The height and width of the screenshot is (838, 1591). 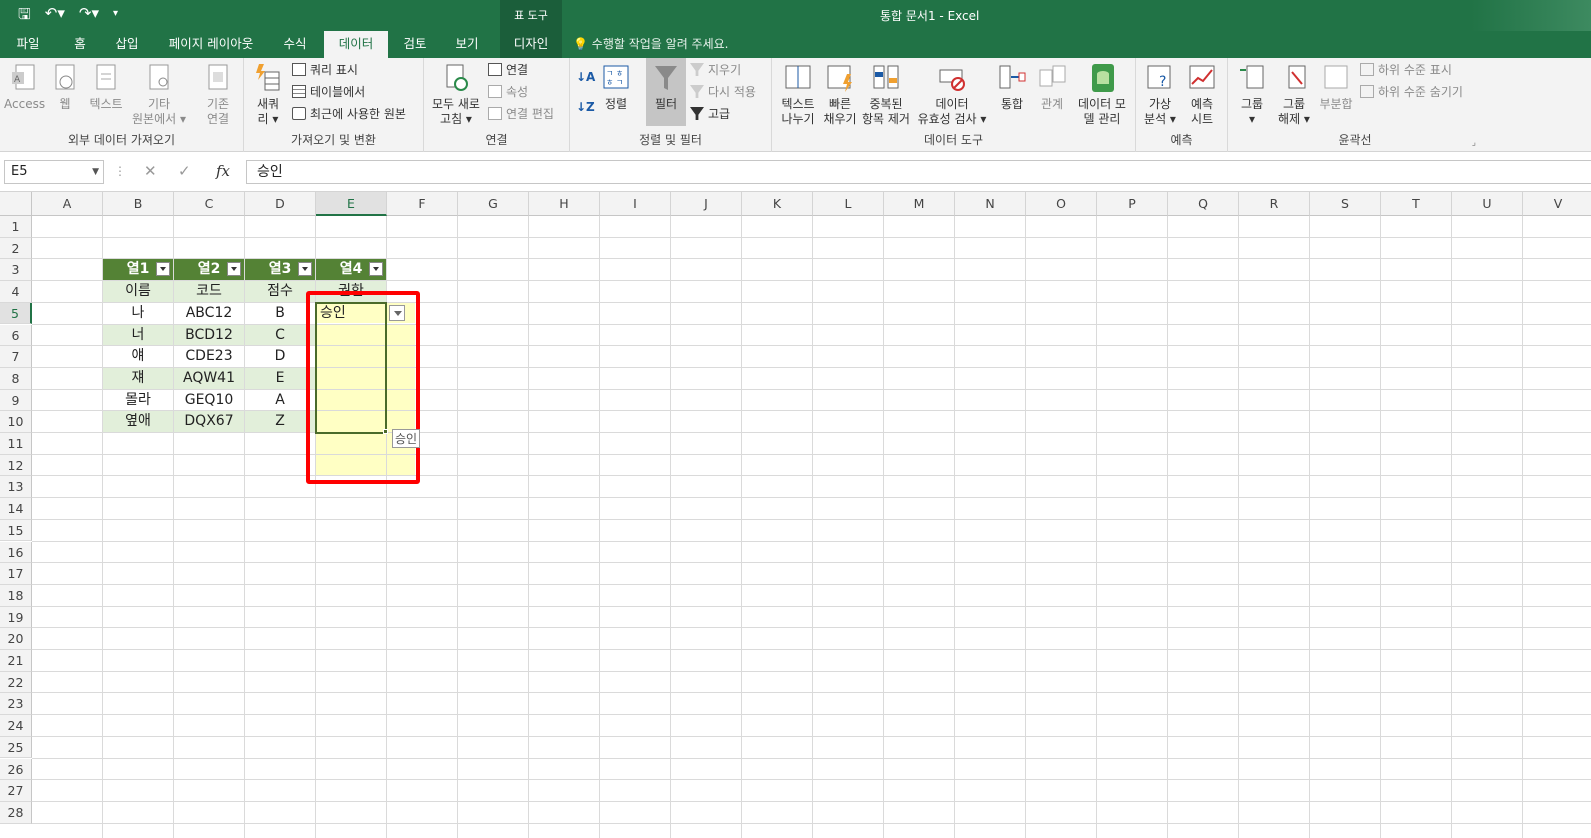 What do you see at coordinates (16, 552) in the screenshot?
I see `row-header-16: 16` at bounding box center [16, 552].